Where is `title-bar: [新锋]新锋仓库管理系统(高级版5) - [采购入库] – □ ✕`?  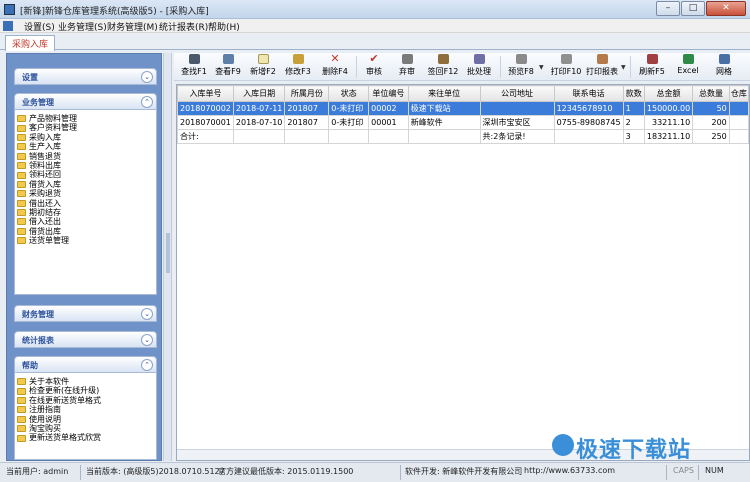 title-bar: [新锋]新锋仓库管理系统(高级版5) - [采购入库] – □ ✕ is located at coordinates (375, 9).